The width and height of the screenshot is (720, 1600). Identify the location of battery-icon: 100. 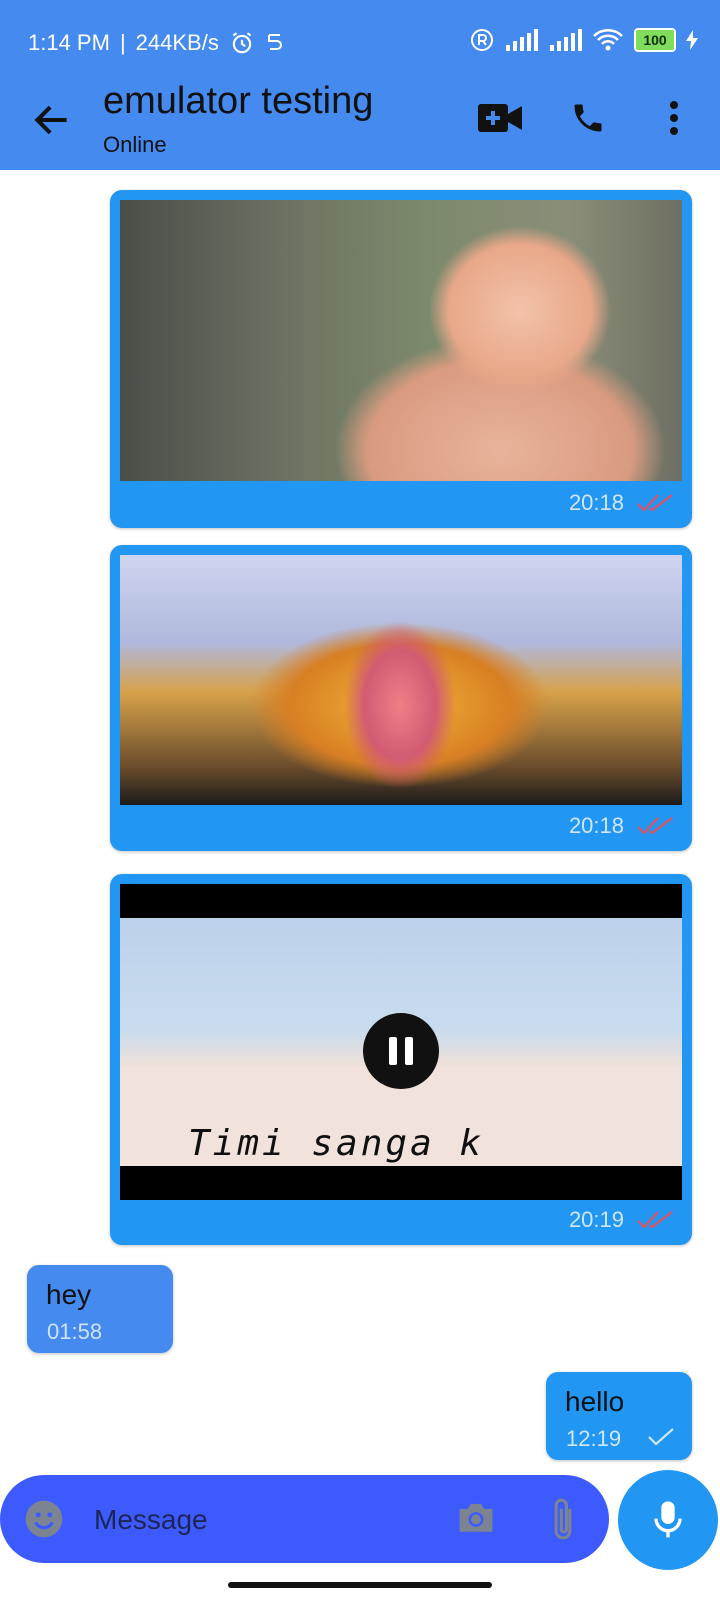
(655, 40).